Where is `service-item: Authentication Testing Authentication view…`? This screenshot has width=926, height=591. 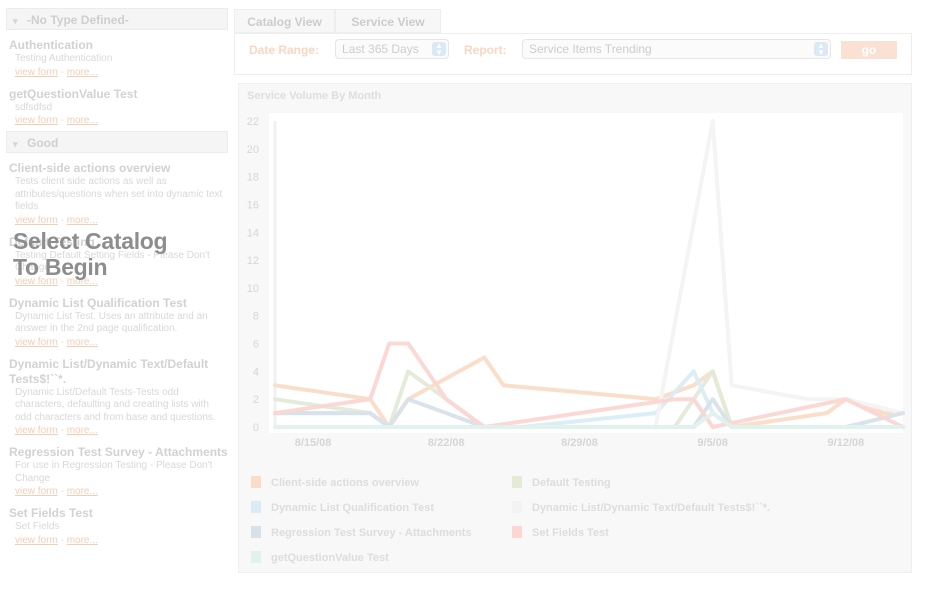 service-item: Authentication Testing Authentication view… is located at coordinates (117, 58).